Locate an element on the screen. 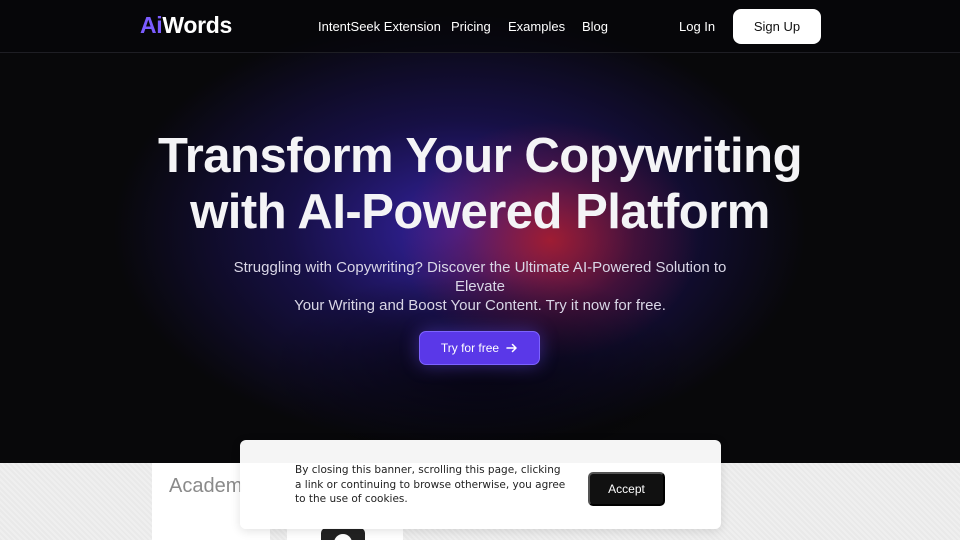 The width and height of the screenshot is (960, 540). signup-button: Sign Up is located at coordinates (777, 26).